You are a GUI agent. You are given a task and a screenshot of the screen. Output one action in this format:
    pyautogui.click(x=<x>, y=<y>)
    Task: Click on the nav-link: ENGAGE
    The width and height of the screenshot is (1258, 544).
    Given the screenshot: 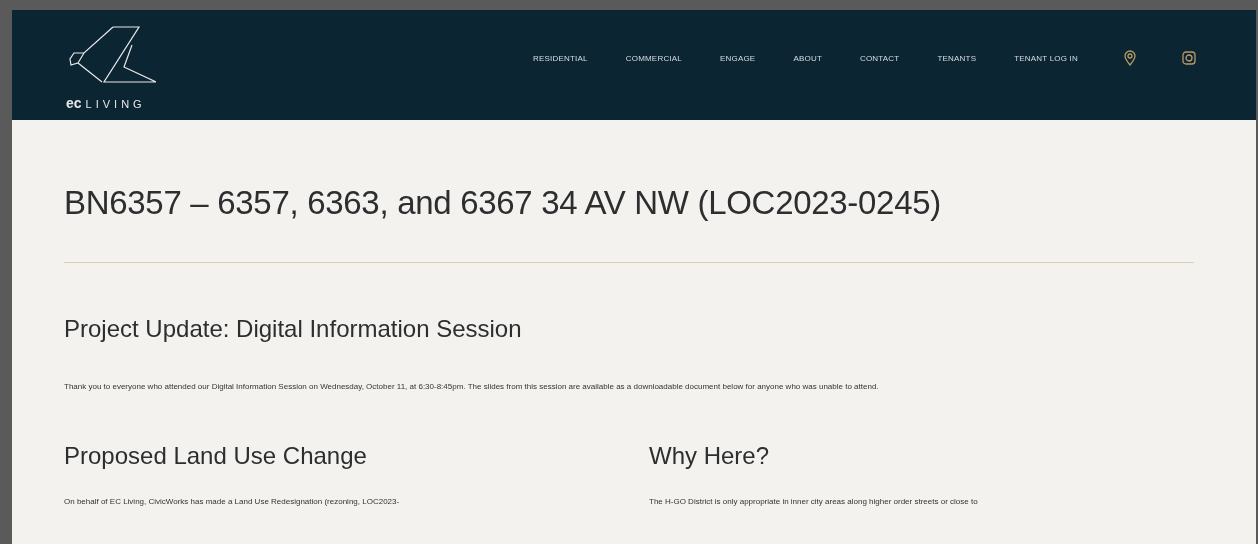 What is the action you would take?
    pyautogui.click(x=737, y=58)
    